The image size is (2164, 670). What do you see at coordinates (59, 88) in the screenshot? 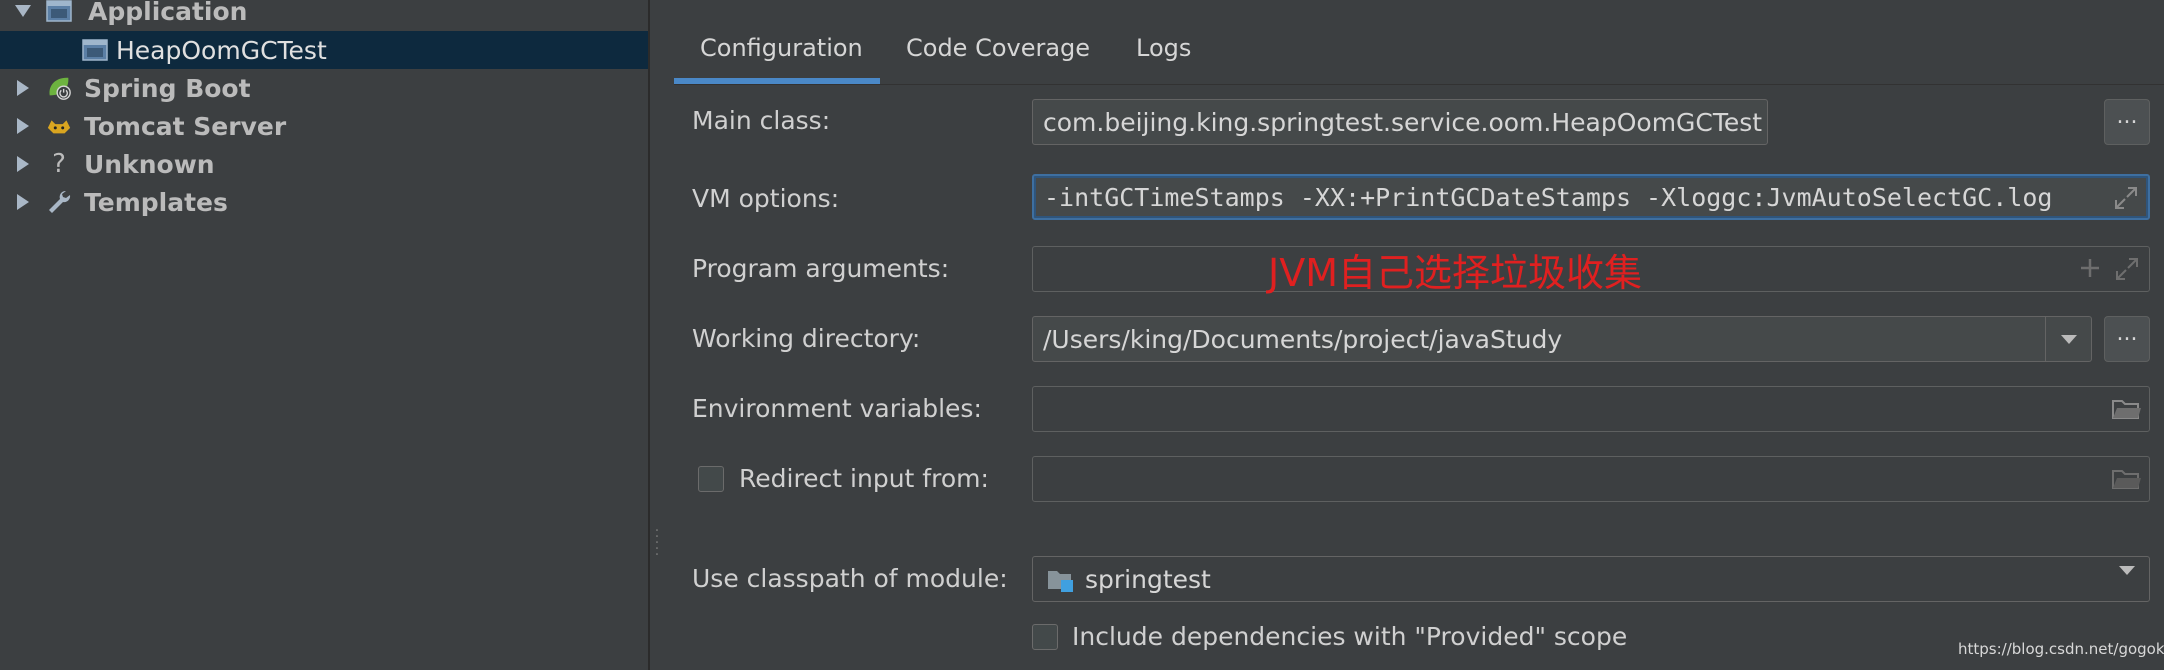
I see `spring-boot-icon` at bounding box center [59, 88].